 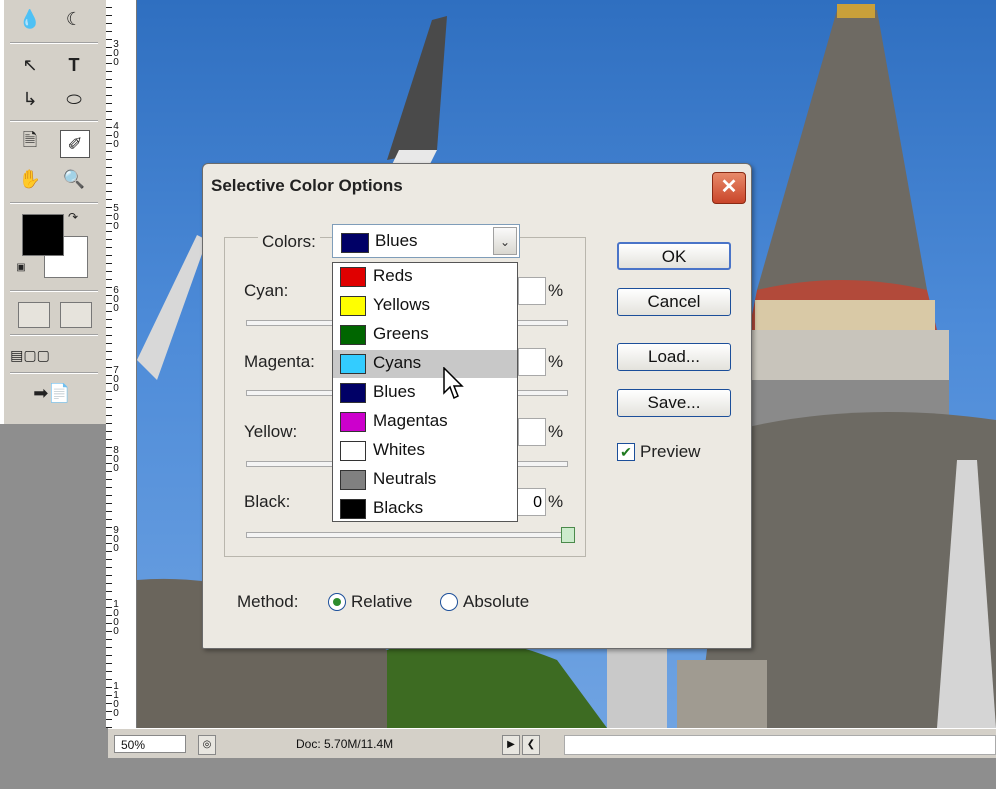 I want to click on cyan-percent: %, so click(x=556, y=290).